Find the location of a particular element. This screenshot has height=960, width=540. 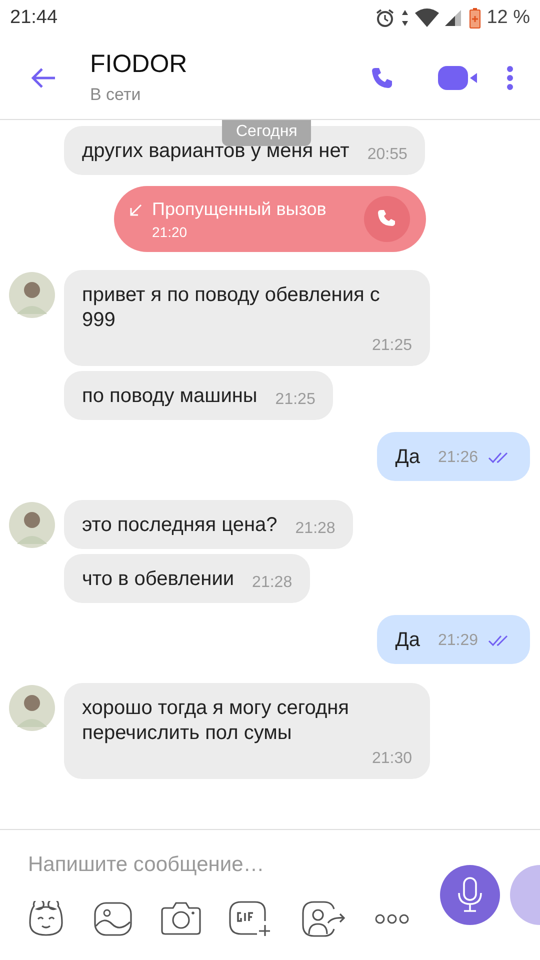

contact-name: FIODOR is located at coordinates (139, 64).